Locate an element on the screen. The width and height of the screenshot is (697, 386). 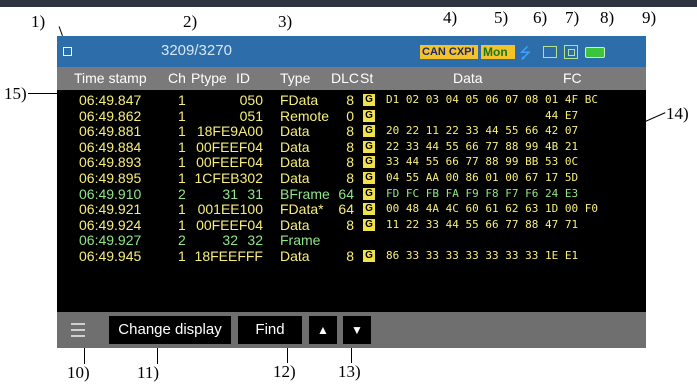
cell-data: 11 22 33 44 55 66 77 88 is located at coordinates (462, 224).